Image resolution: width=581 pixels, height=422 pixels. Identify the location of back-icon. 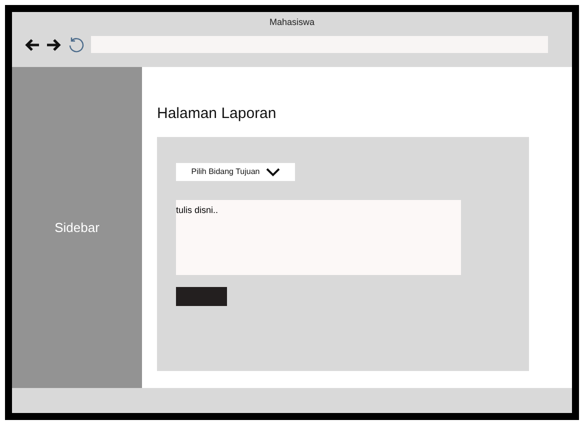
(32, 45).